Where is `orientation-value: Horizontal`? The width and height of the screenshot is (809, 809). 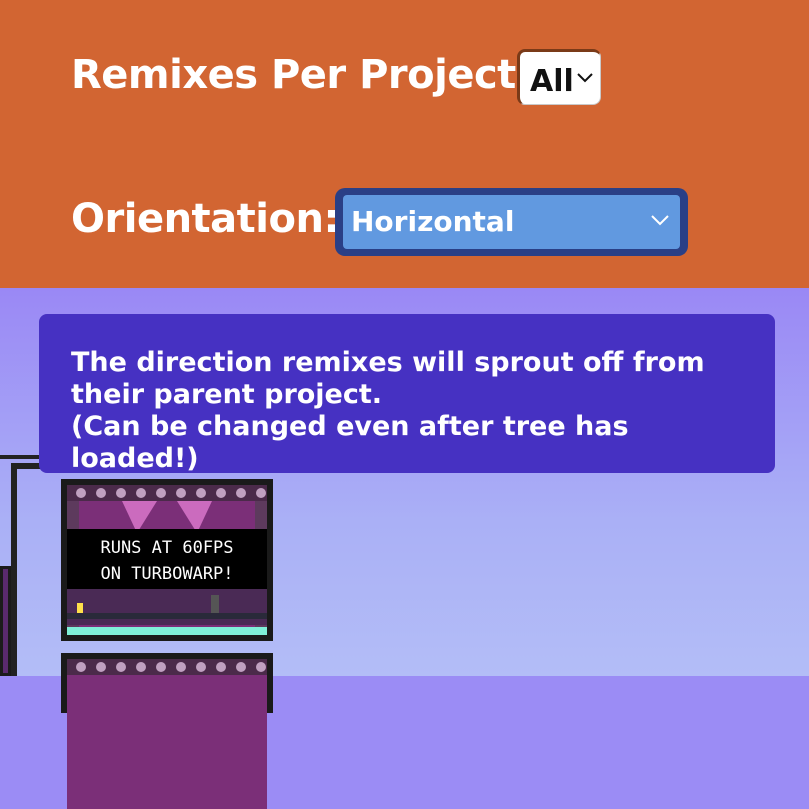 orientation-value: Horizontal is located at coordinates (433, 221).